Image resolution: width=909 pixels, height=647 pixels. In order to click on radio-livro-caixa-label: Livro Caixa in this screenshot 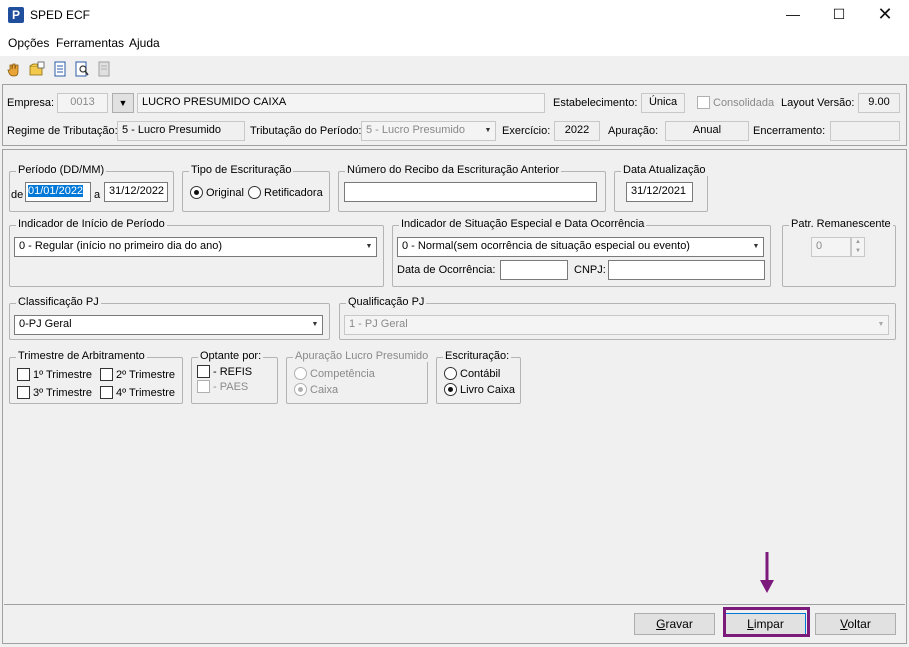, I will do `click(488, 389)`.